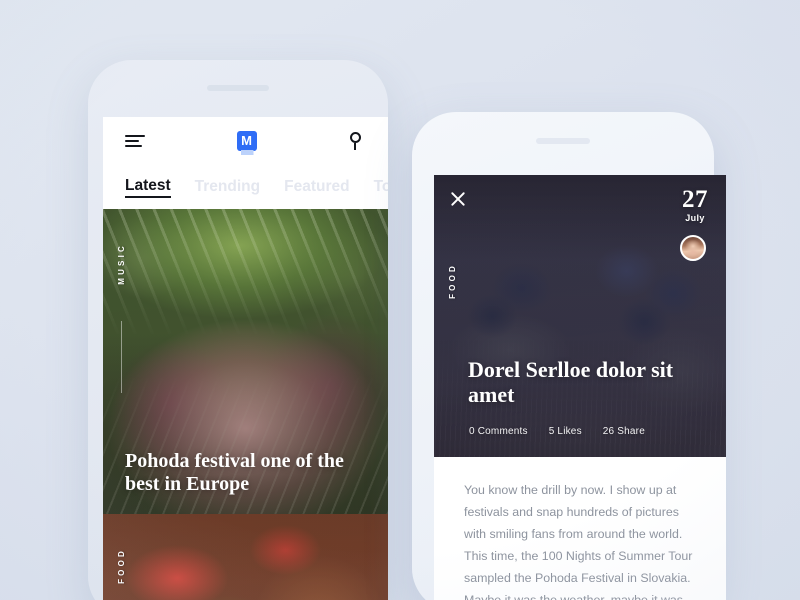  What do you see at coordinates (121, 264) in the screenshot?
I see `card-category-label: MUSIC` at bounding box center [121, 264].